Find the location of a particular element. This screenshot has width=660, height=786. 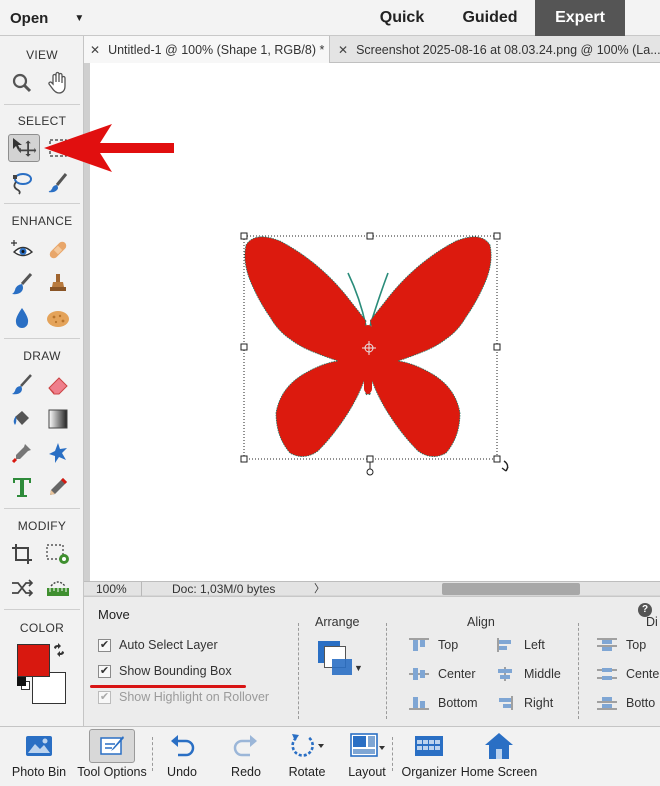

move-tool is located at coordinates (24, 148).